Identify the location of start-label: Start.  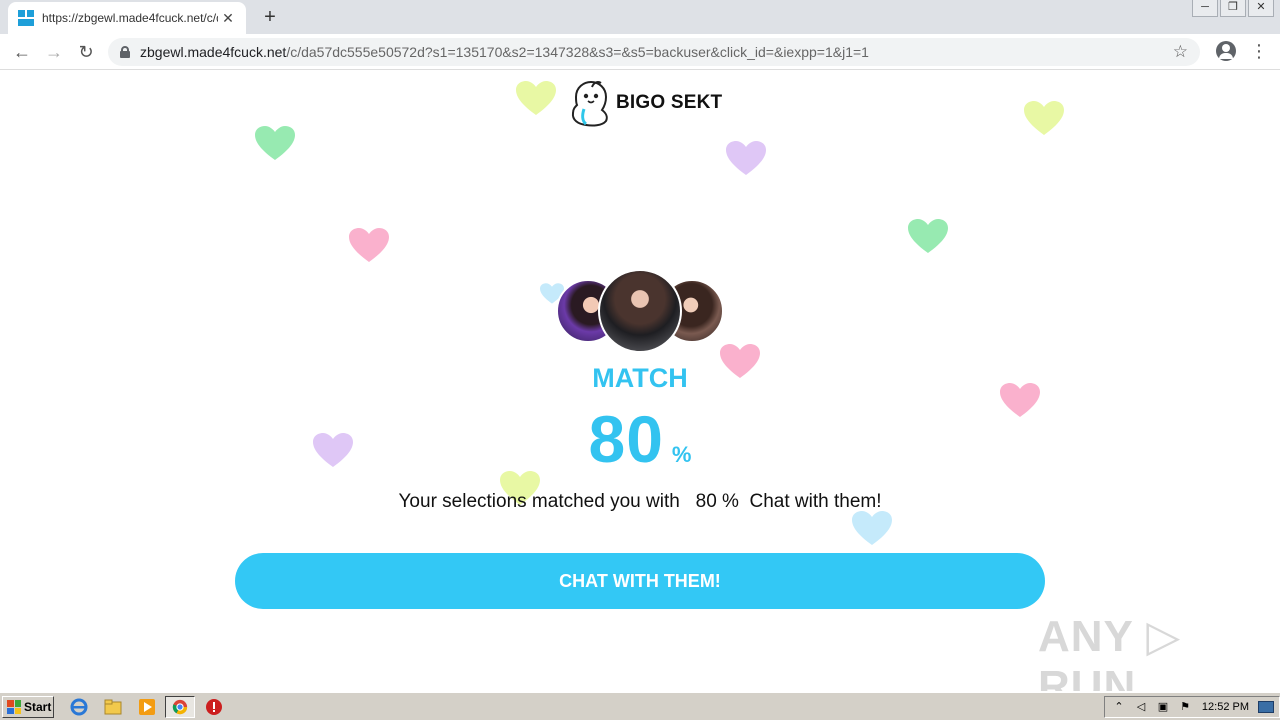
(38, 707).